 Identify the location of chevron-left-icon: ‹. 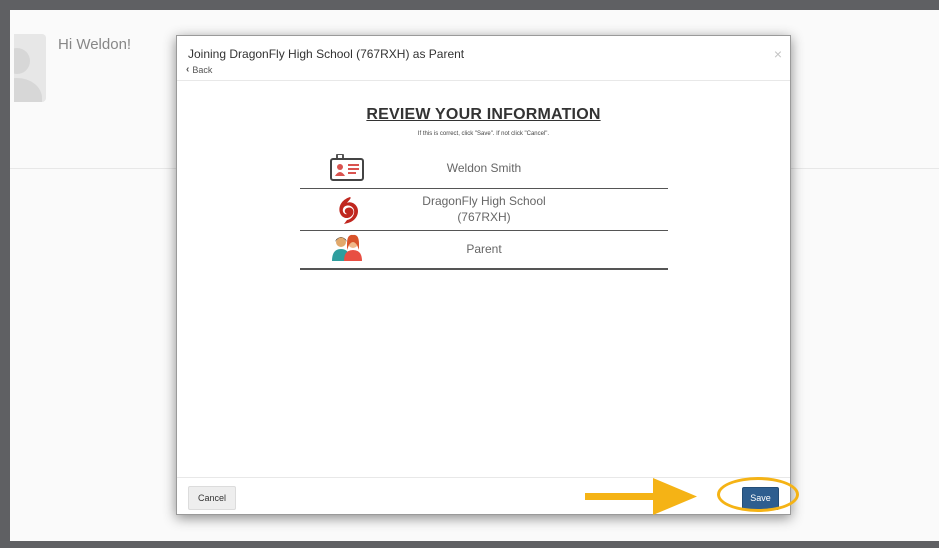
(188, 69).